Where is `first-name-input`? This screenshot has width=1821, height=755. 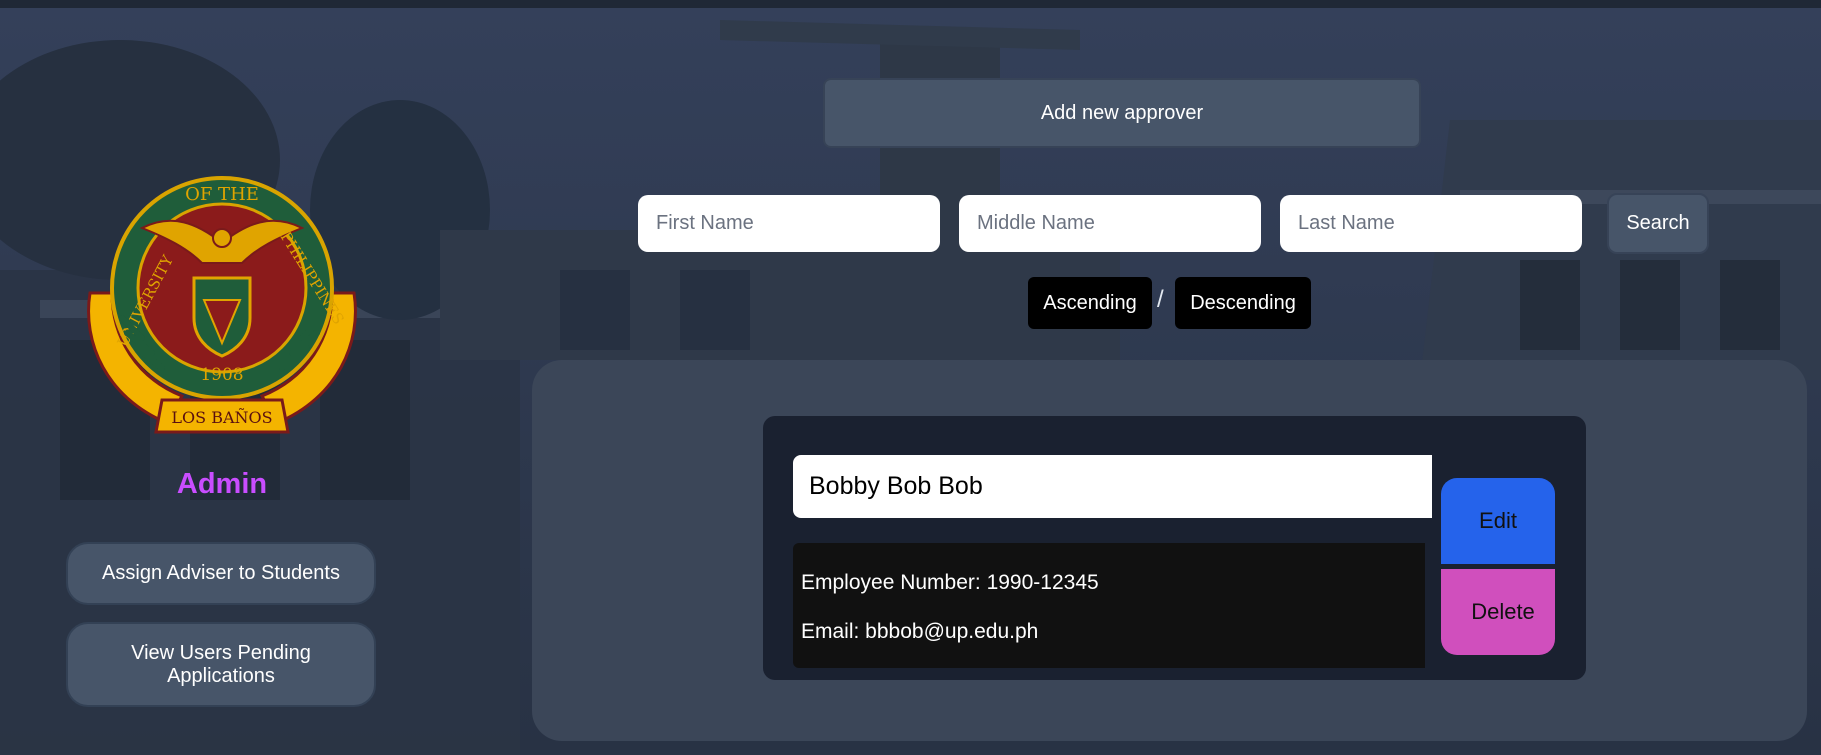
first-name-input is located at coordinates (789, 223).